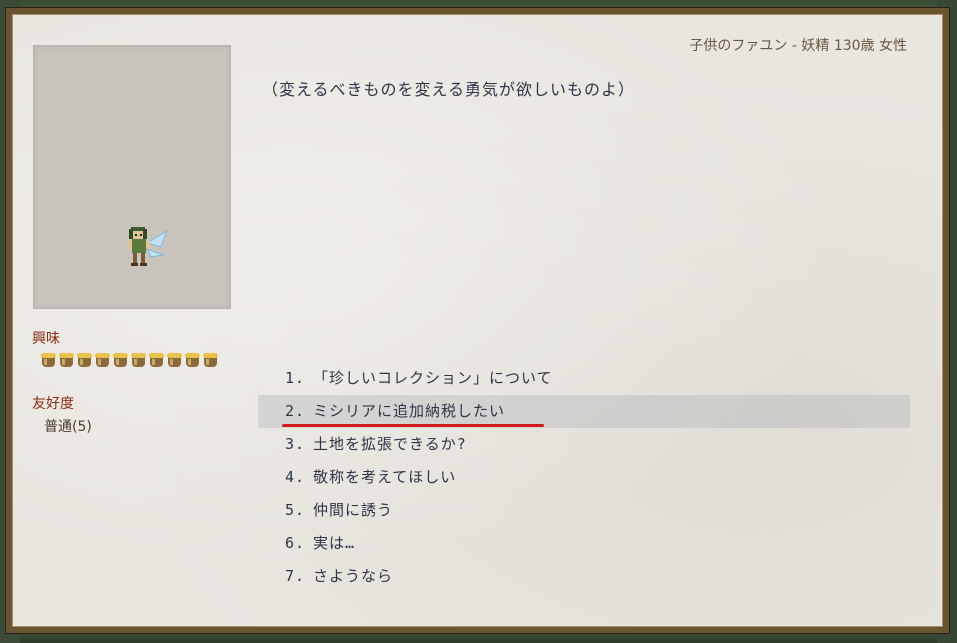 The width and height of the screenshot is (957, 643). Describe the element at coordinates (295, 378) in the screenshot. I see `choice-number: 1.` at that location.